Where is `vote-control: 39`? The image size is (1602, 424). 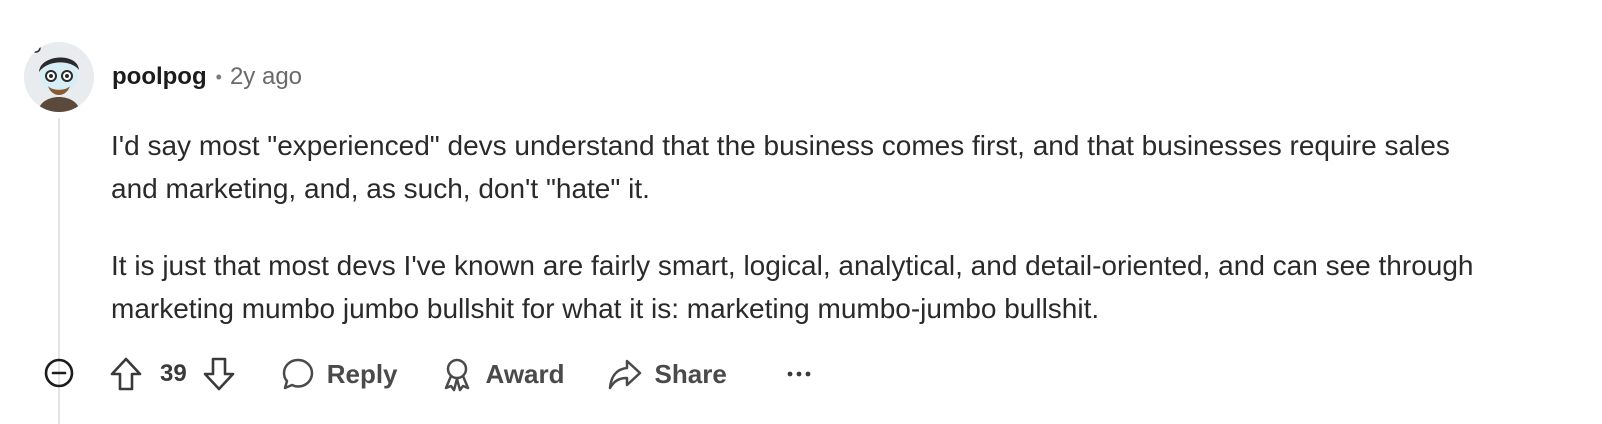
vote-control: 39 is located at coordinates (172, 374).